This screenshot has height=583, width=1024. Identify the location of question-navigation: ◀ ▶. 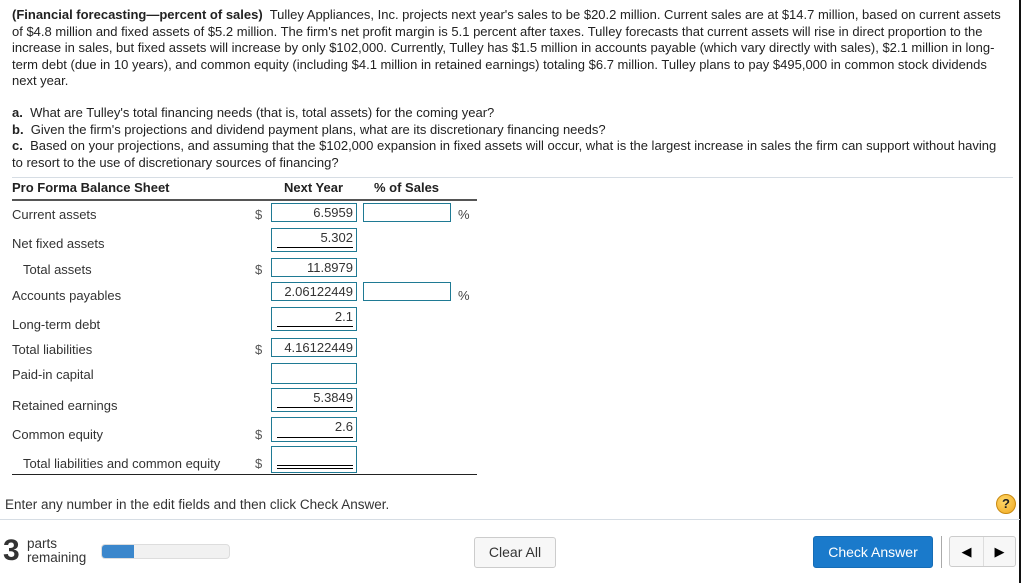
(982, 551).